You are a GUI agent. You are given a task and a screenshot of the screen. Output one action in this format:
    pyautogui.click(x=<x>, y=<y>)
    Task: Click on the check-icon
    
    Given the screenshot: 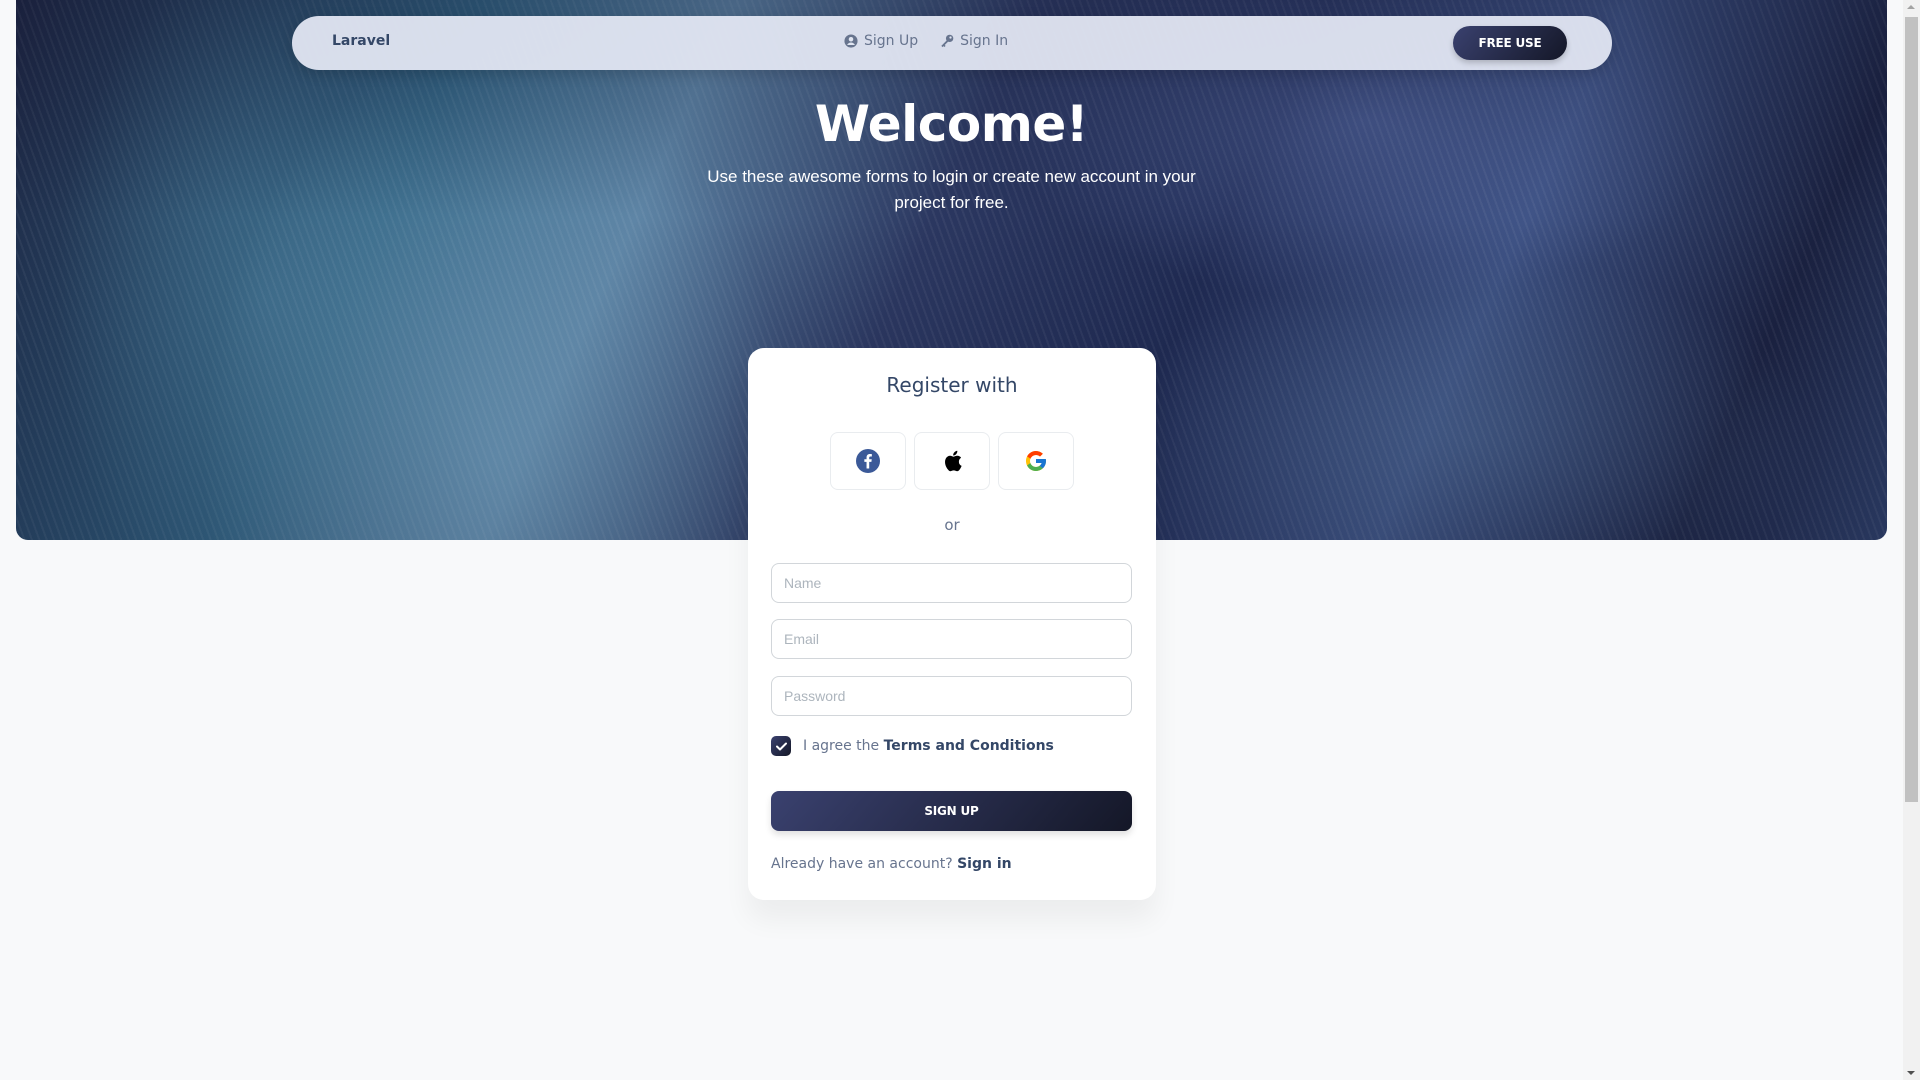 What is the action you would take?
    pyautogui.click(x=781, y=746)
    